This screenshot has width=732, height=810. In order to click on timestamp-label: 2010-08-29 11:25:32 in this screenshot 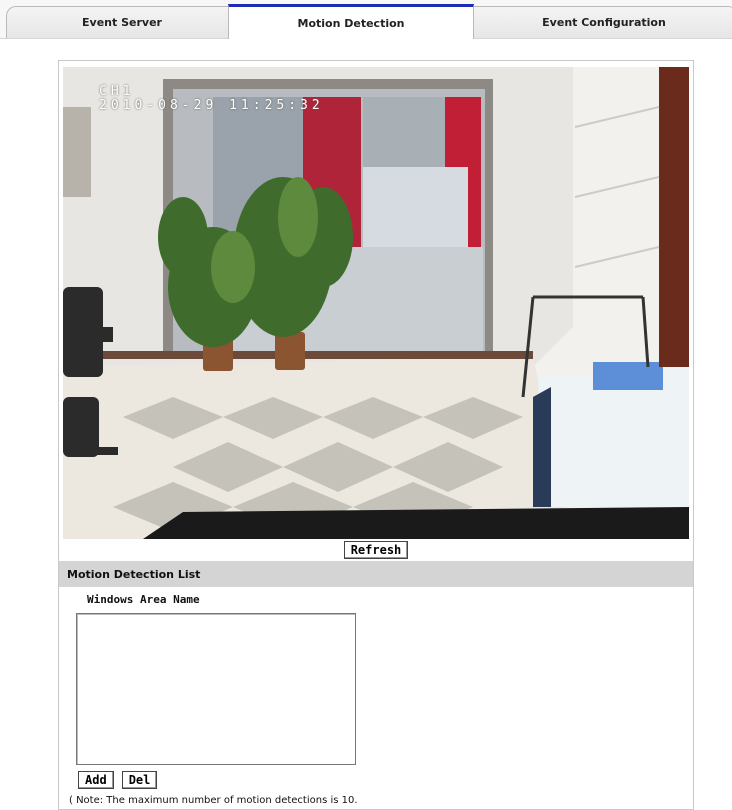, I will do `click(211, 105)`.